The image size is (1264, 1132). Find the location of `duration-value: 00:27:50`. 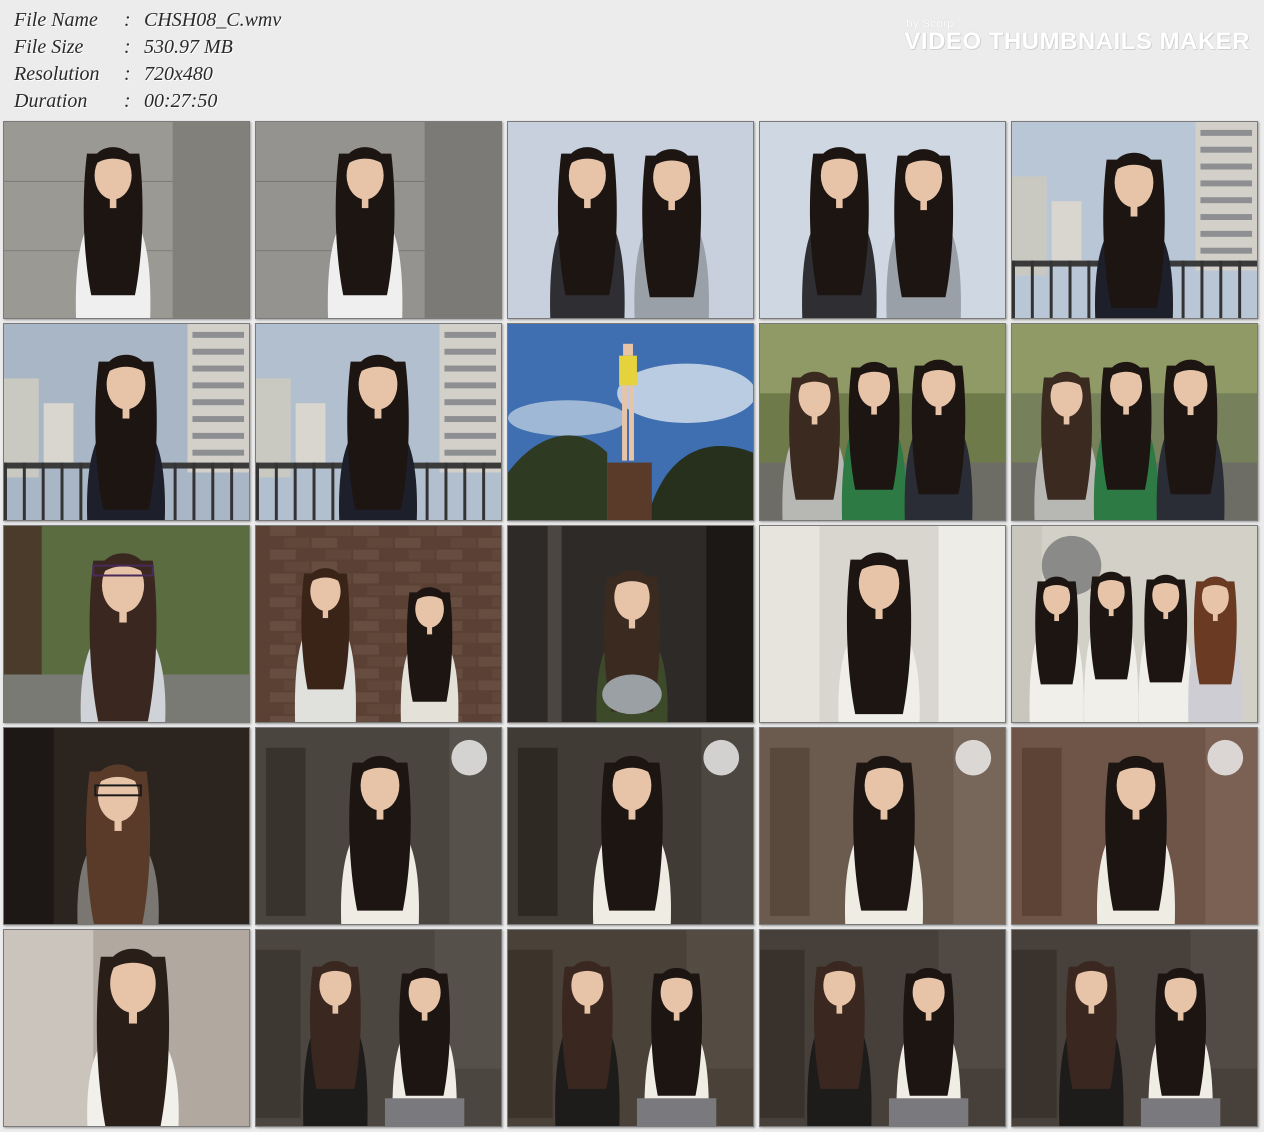

duration-value: 00:27:50 is located at coordinates (181, 101).